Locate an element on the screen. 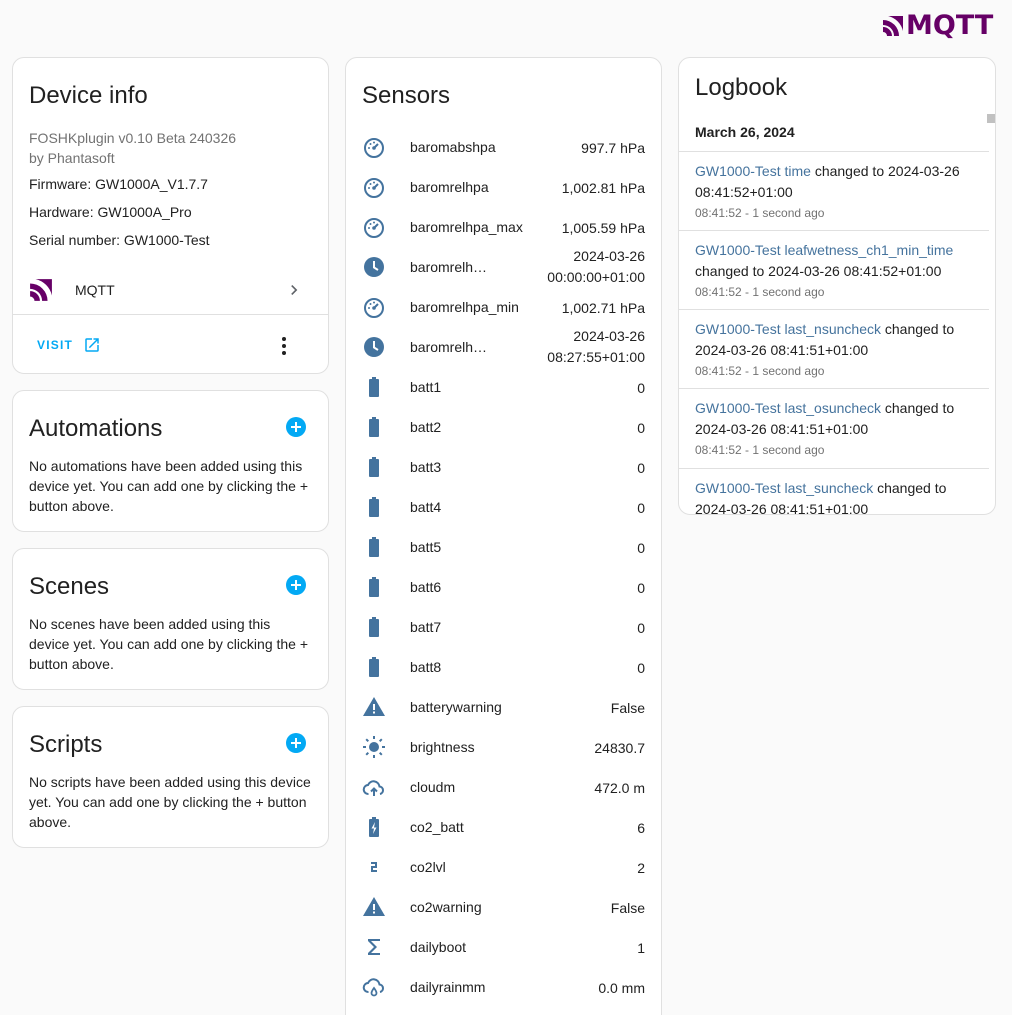 This screenshot has width=1012, height=1015. automations-title: Automations is located at coordinates (96, 428).